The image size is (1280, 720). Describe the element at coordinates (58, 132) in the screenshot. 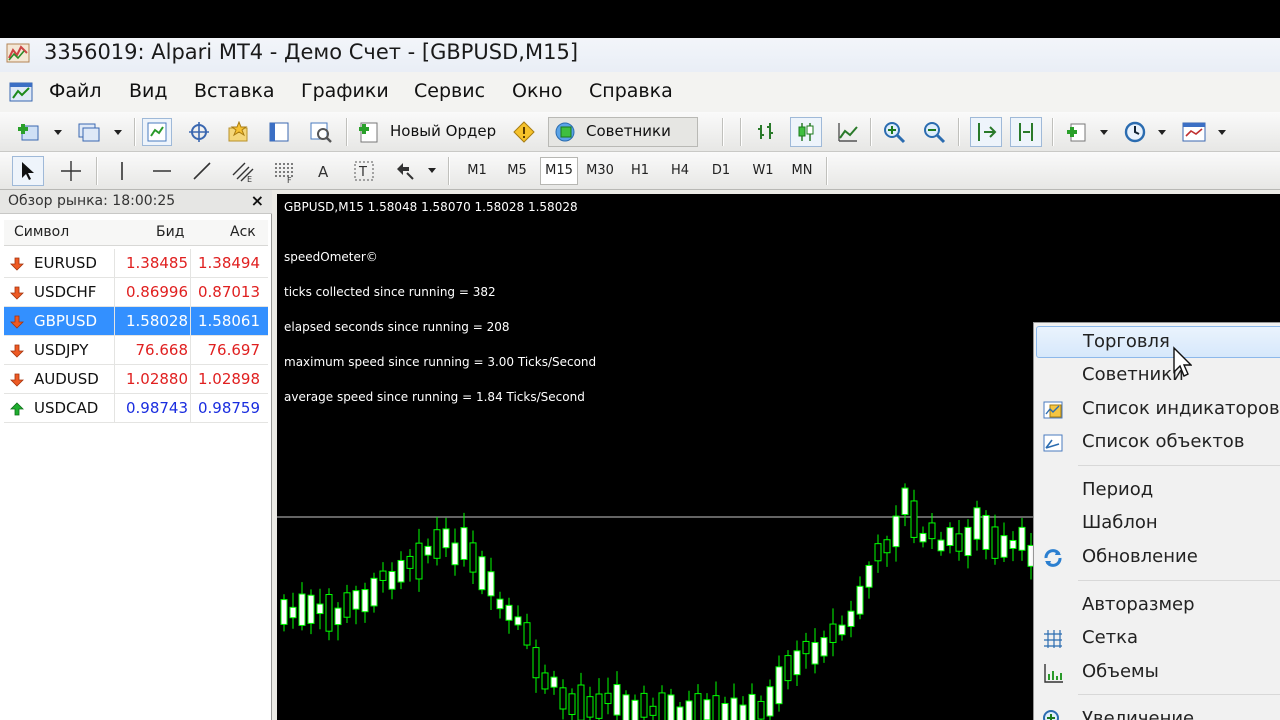

I see `new-chart-dropdown-icon` at that location.